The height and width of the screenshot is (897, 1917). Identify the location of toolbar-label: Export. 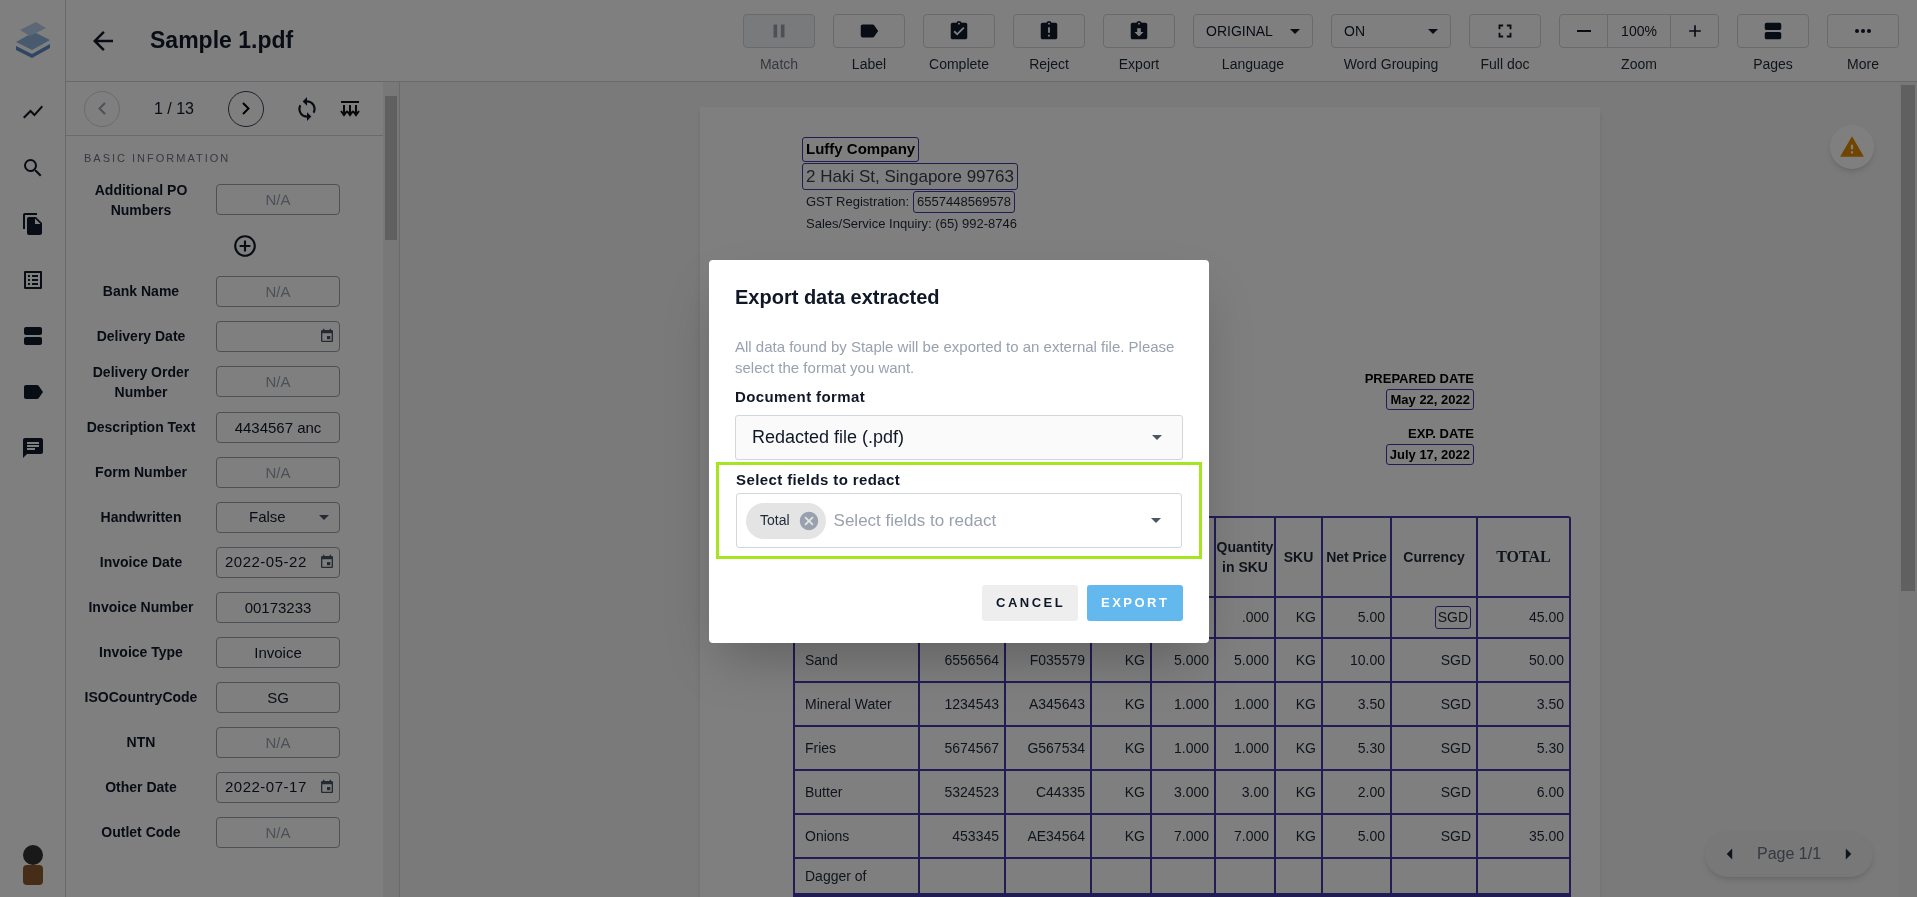
(1139, 64).